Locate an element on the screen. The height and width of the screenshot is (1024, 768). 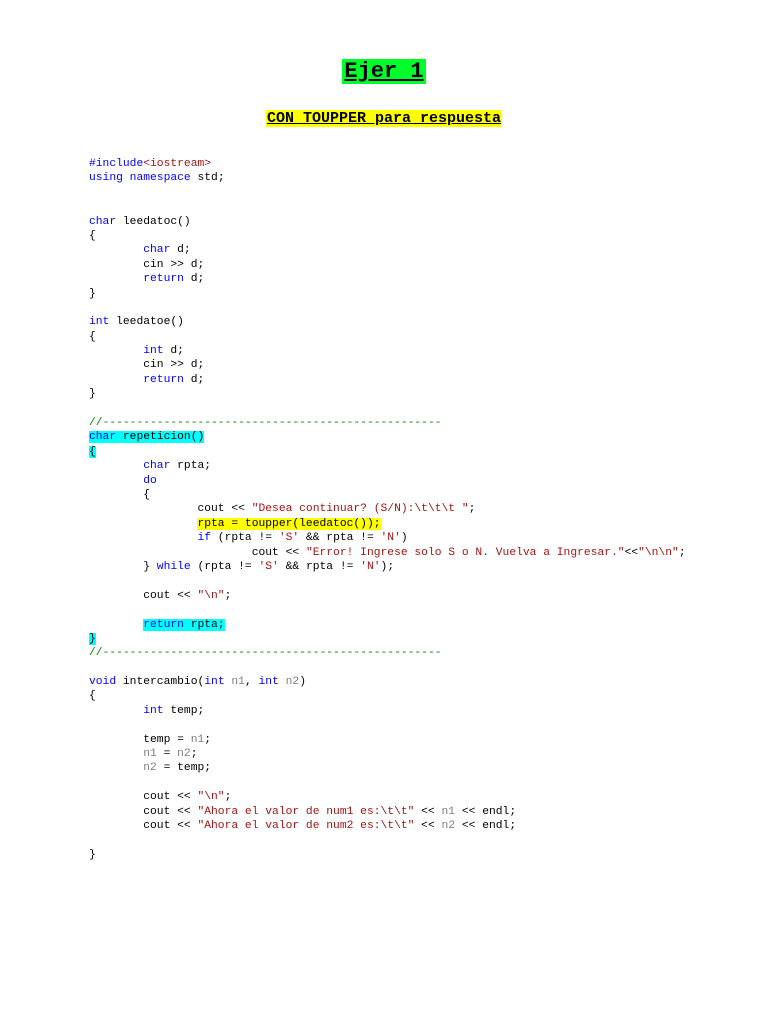
code-token: repeticion() is located at coordinates (160, 437).